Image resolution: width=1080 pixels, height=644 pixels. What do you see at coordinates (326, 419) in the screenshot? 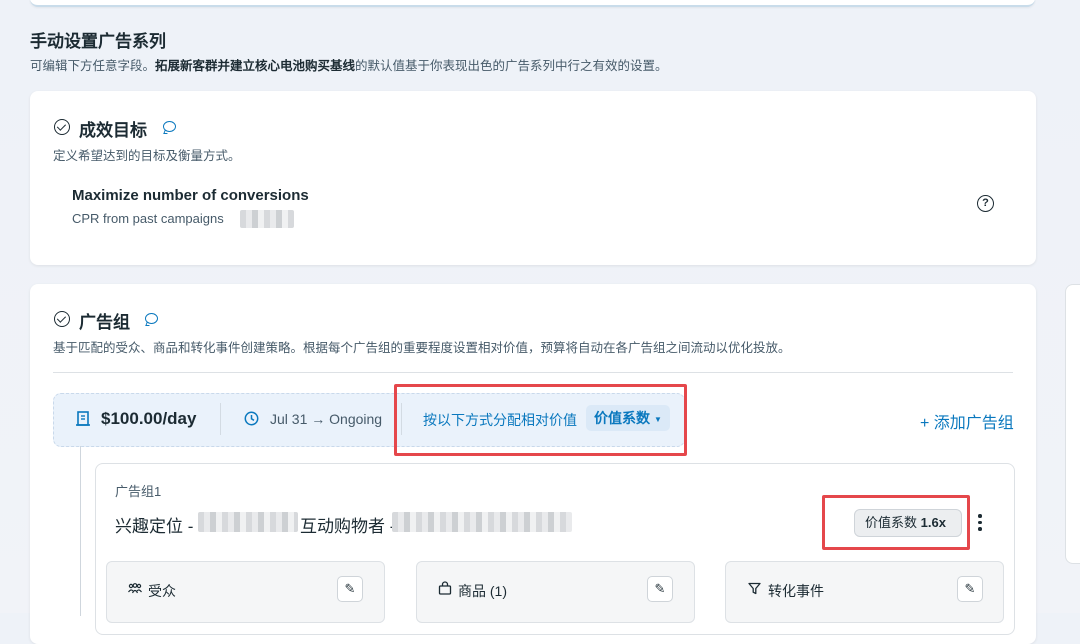
I see `schedule-text: Jul 31 → Ongoing` at bounding box center [326, 419].